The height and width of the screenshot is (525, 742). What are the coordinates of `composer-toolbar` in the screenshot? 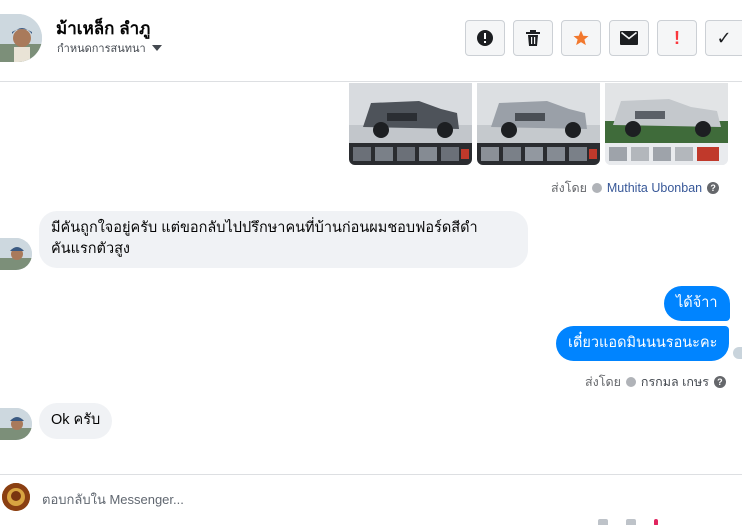 It's located at (628, 522).